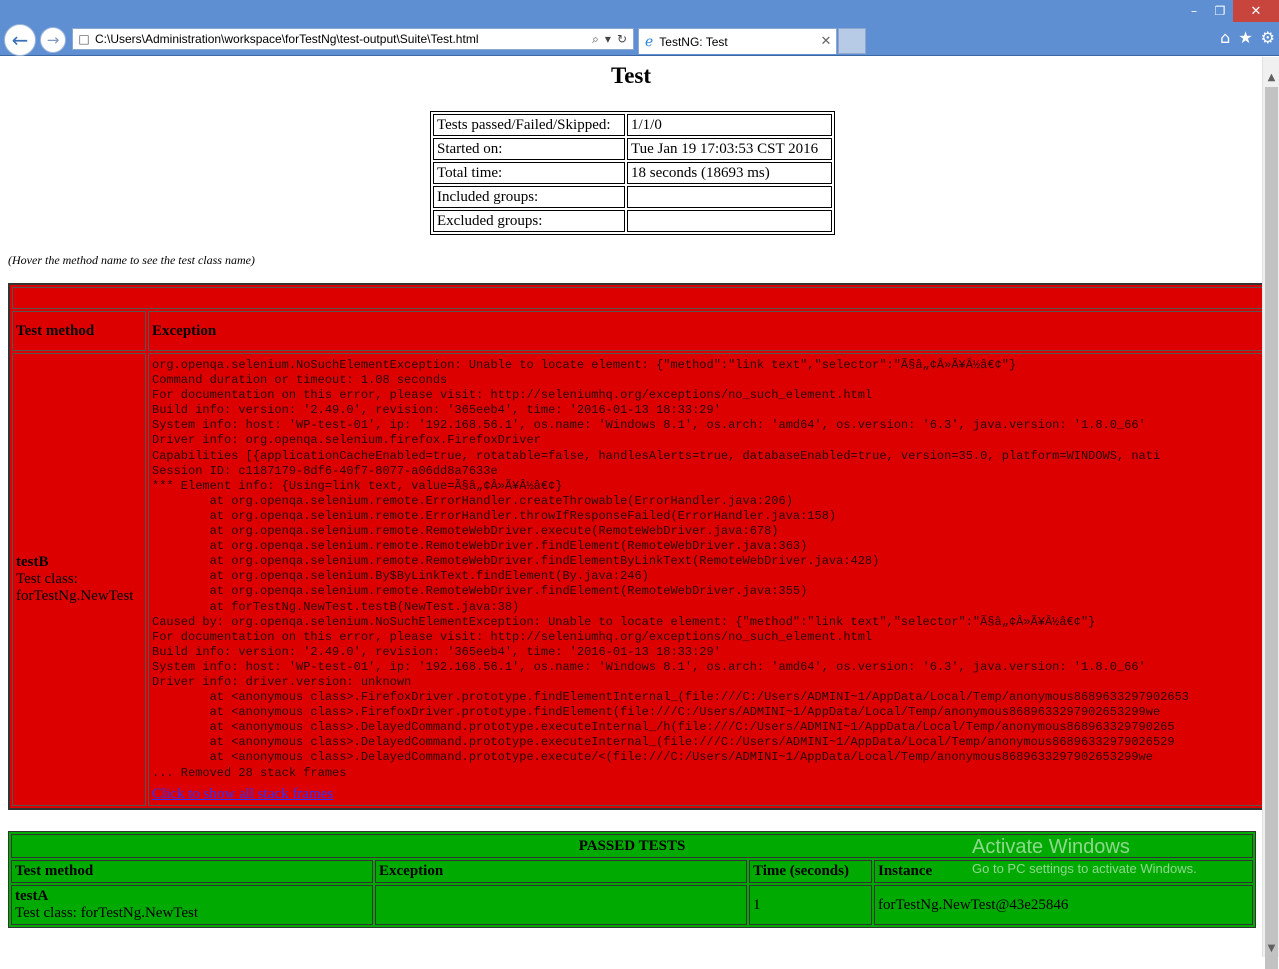 Image resolution: width=1279 pixels, height=969 pixels. Describe the element at coordinates (1194, 11) in the screenshot. I see `minimize-icon: –` at that location.